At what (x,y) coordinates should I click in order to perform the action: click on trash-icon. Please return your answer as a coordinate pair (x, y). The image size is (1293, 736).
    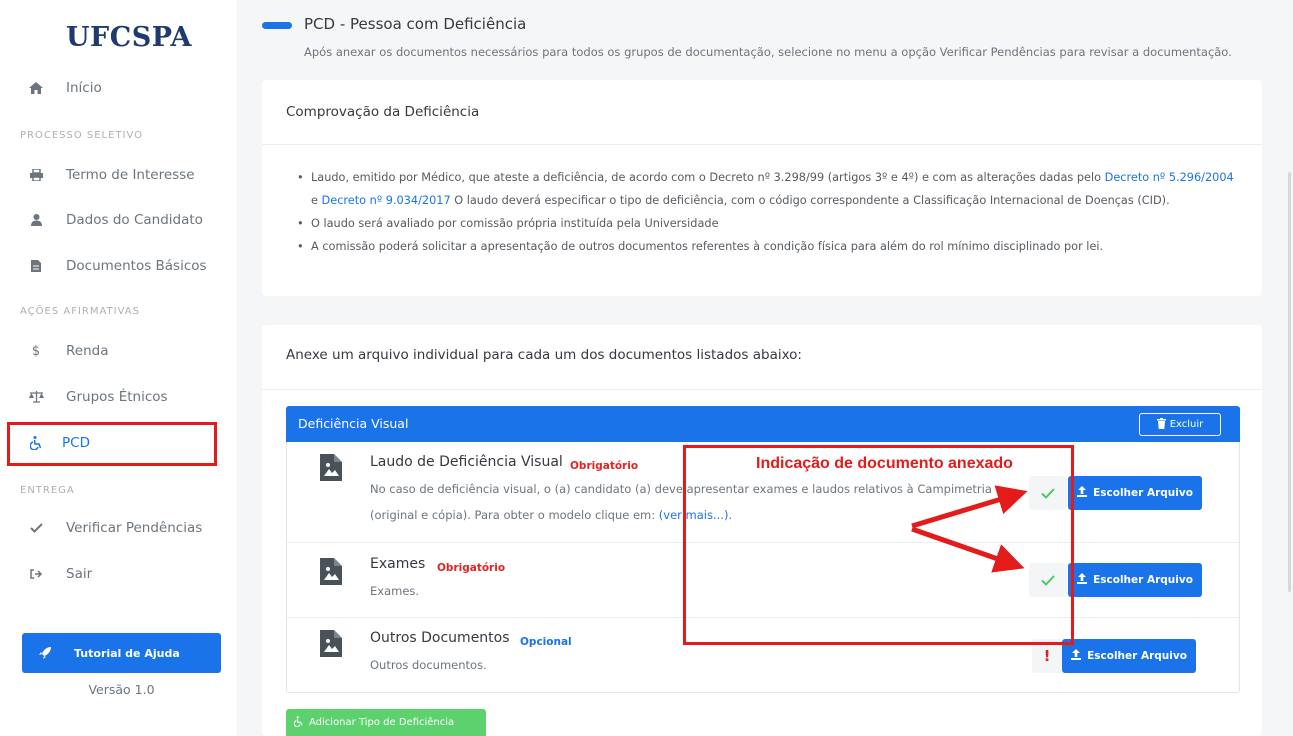
    Looking at the image, I should click on (1161, 424).